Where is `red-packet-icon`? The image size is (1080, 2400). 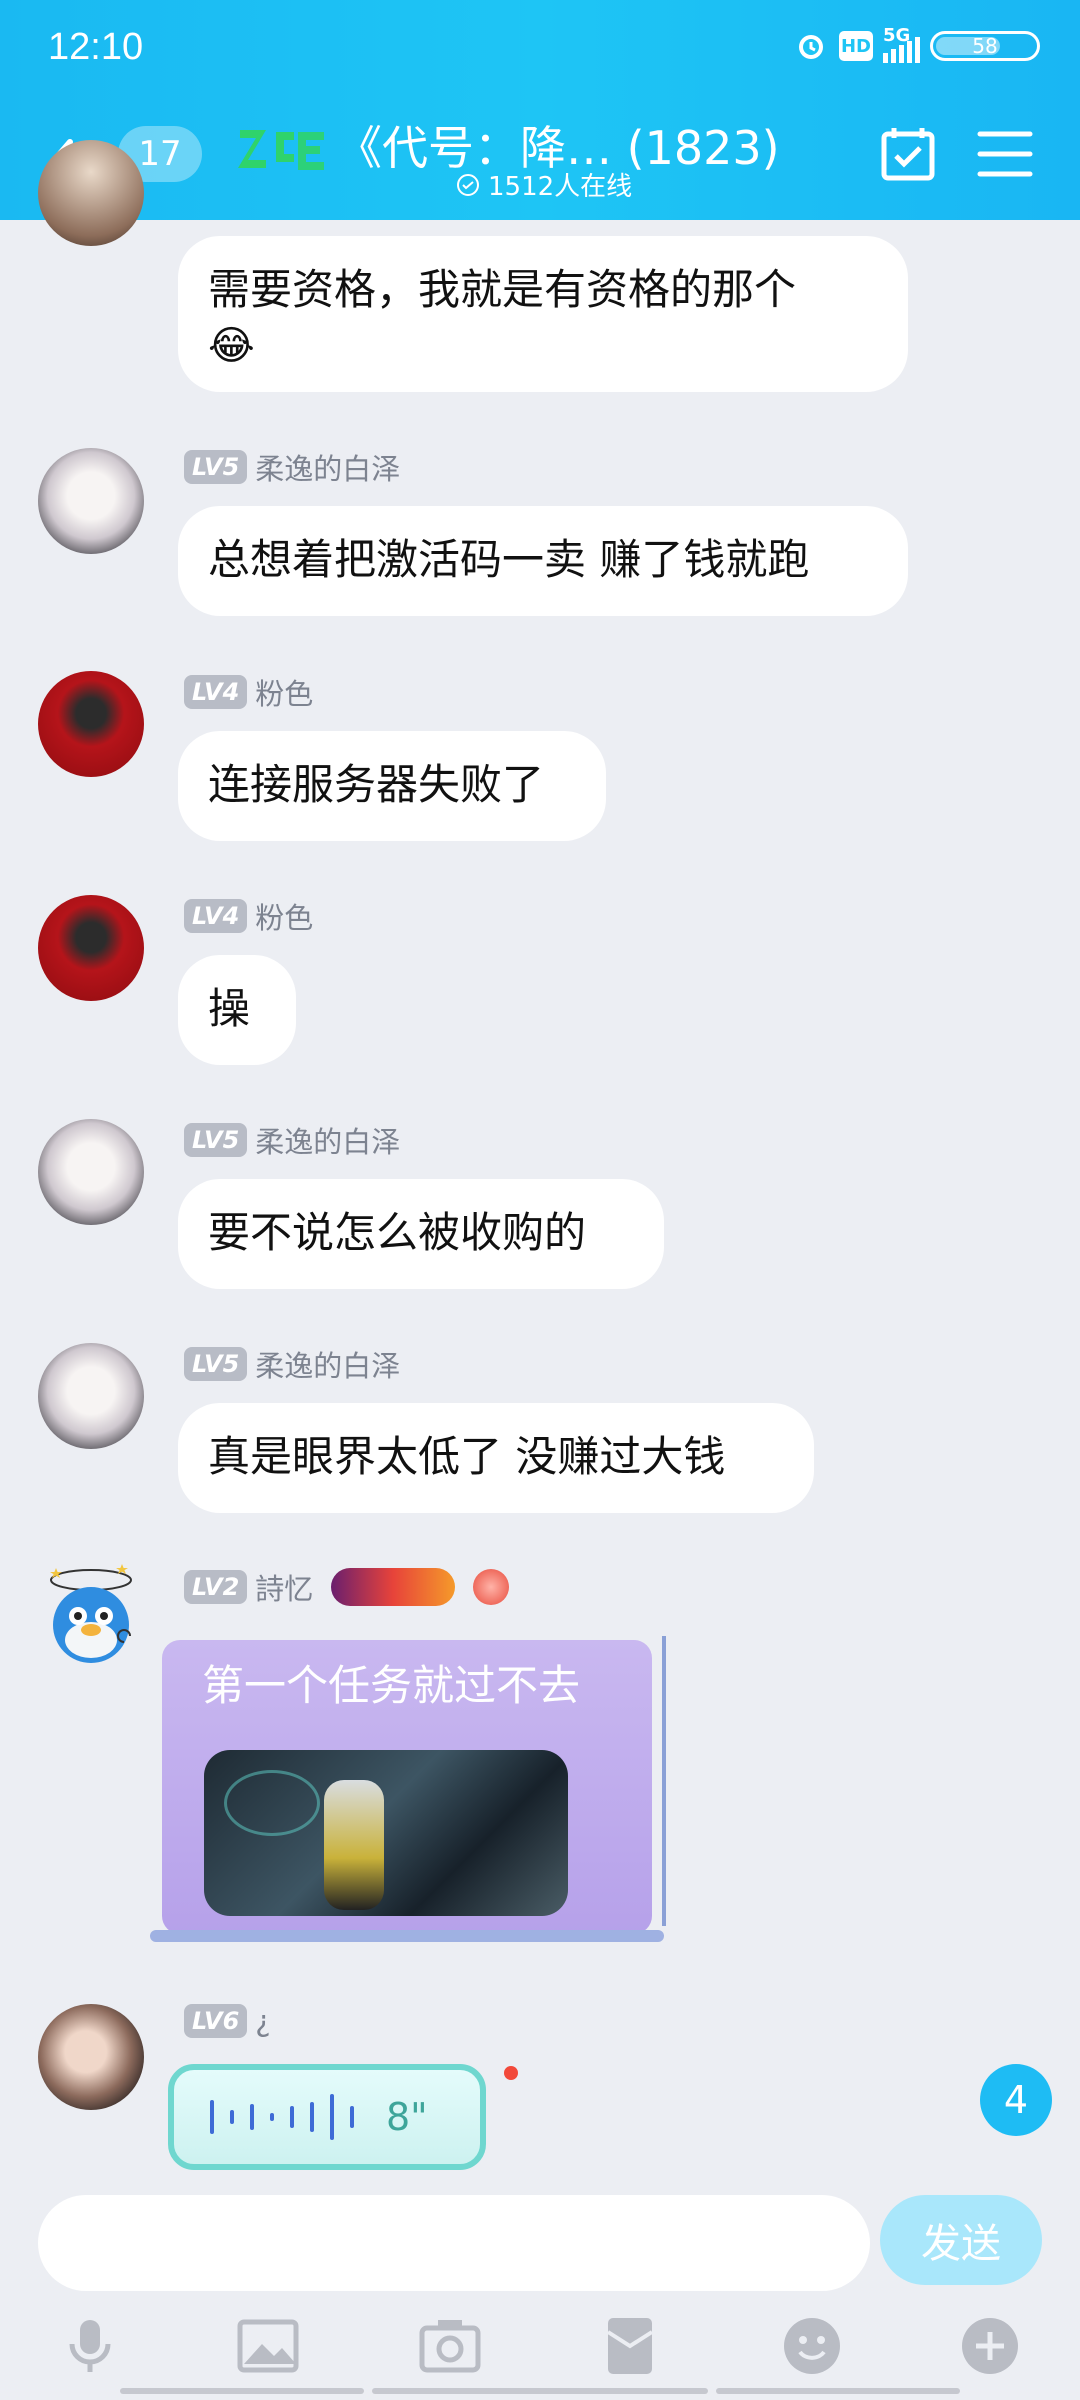 red-packet-icon is located at coordinates (630, 2346).